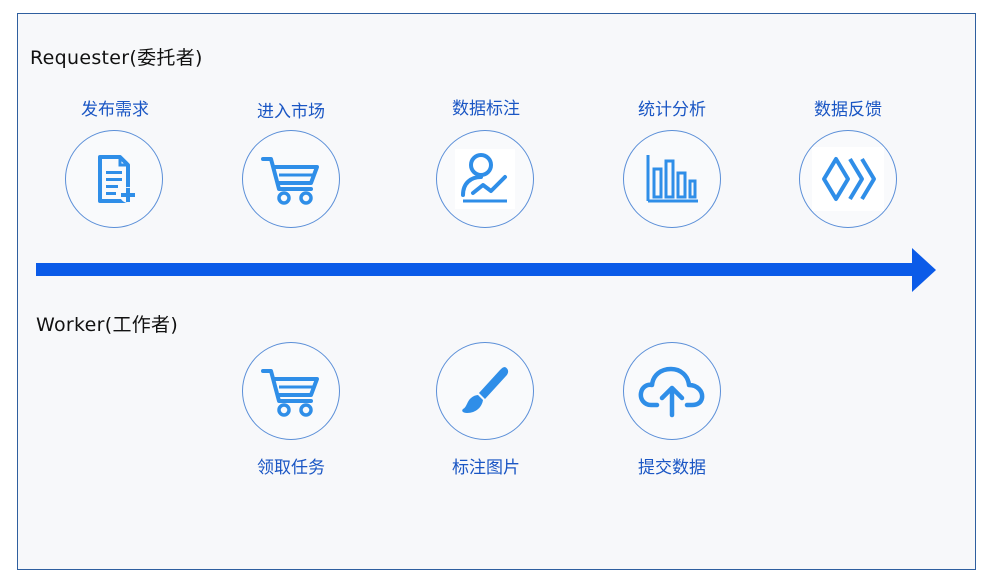 This screenshot has width=992, height=584. What do you see at coordinates (291, 468) in the screenshot?
I see `step-label-receive-task: 领取任务` at bounding box center [291, 468].